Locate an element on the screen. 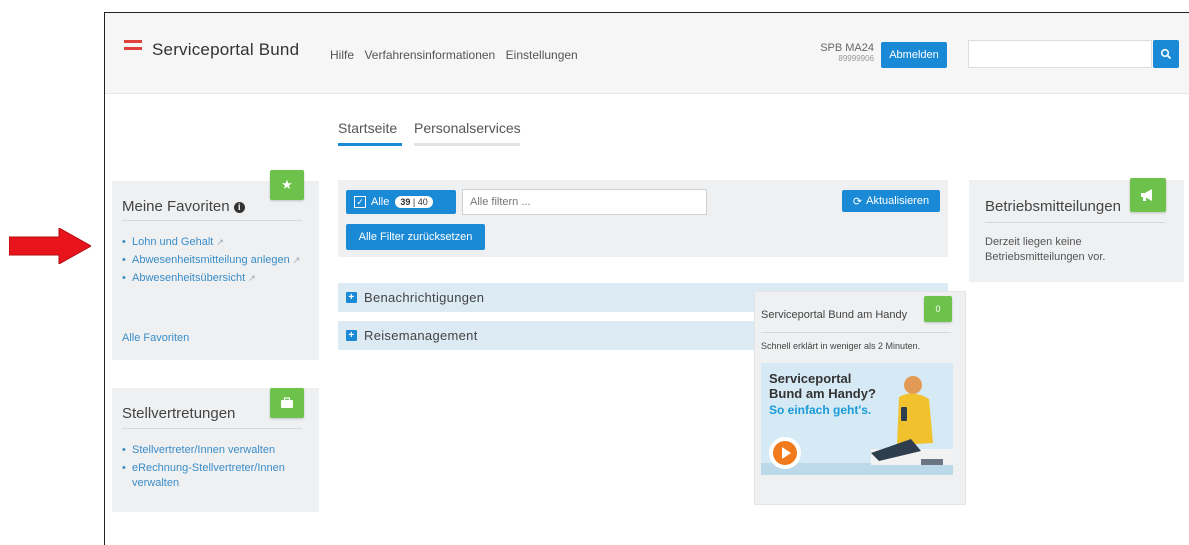  megaphone-icon is located at coordinates (1146, 195).